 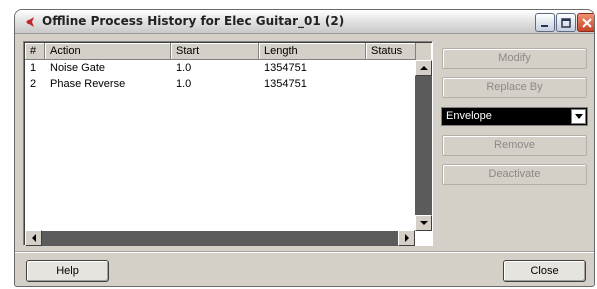 What do you see at coordinates (67, 271) in the screenshot?
I see `help-button: Help` at bounding box center [67, 271].